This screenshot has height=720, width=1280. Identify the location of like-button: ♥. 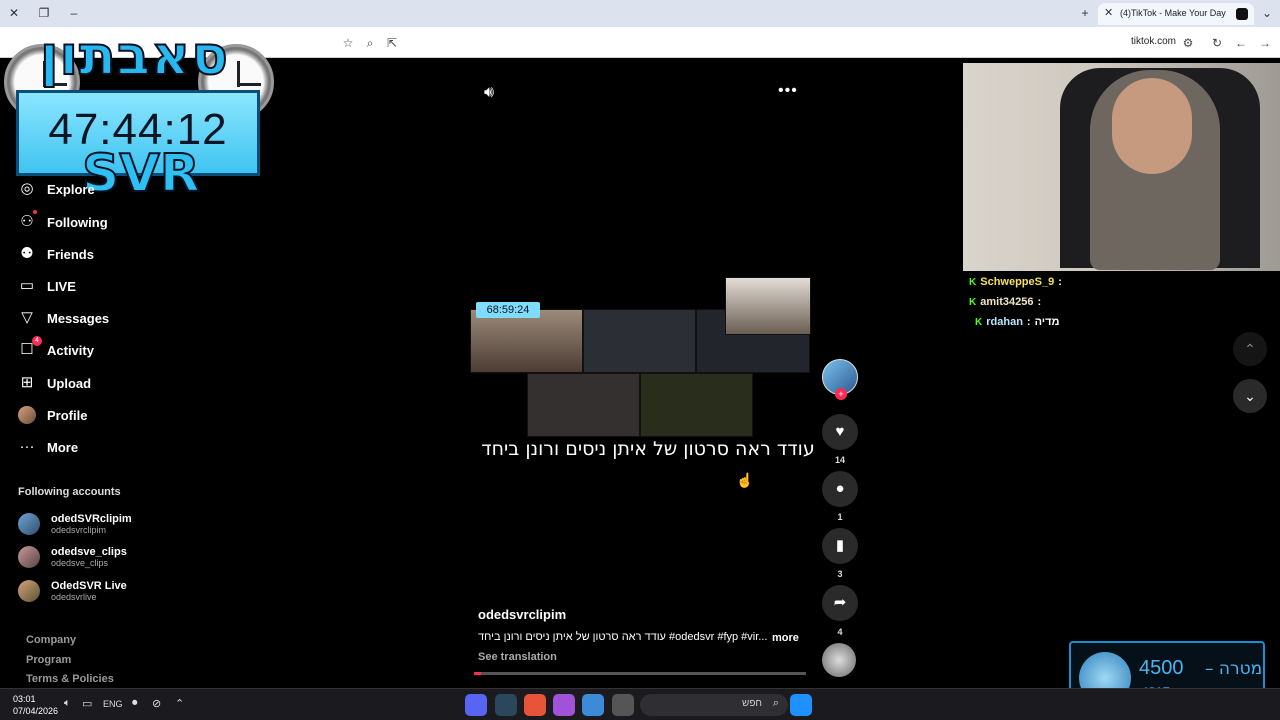
(840, 432).